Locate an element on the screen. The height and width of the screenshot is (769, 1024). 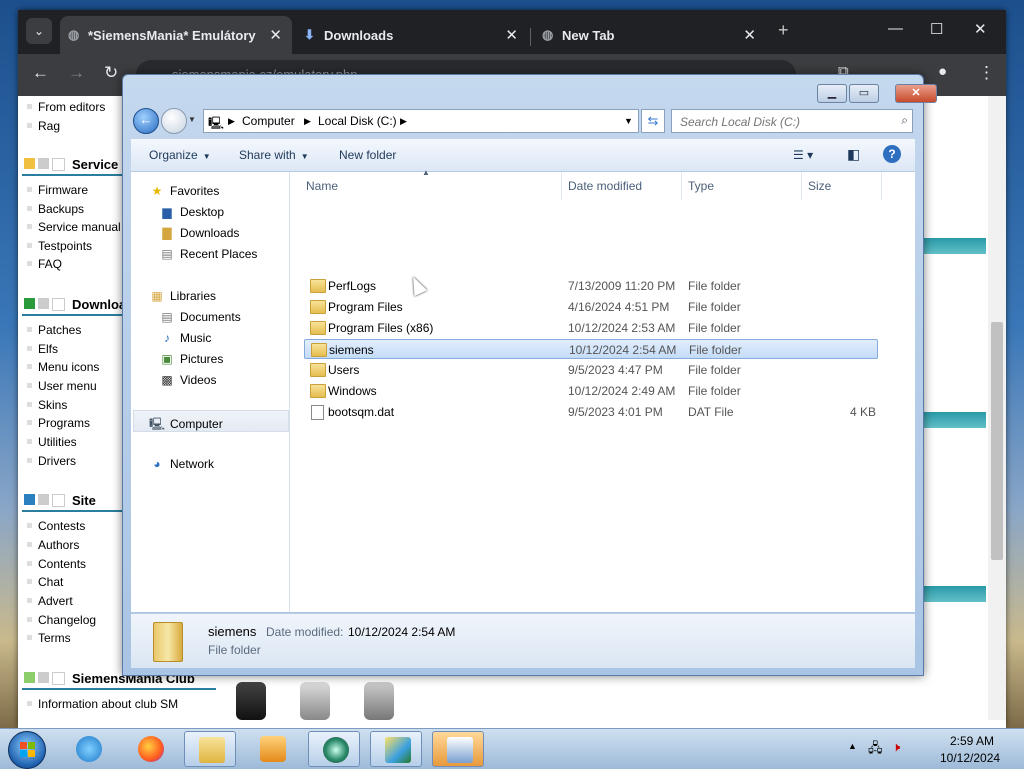
file-row-windows: Windows 10/12/2024 2:49 AM File folder is located at coordinates (591, 391).